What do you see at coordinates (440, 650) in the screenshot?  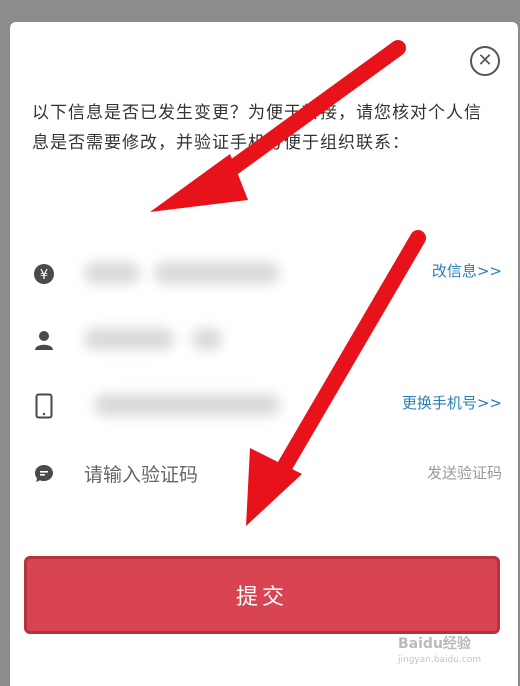 I see `baidu-watermark: Baidu经验 jingyan.baidu.com` at bounding box center [440, 650].